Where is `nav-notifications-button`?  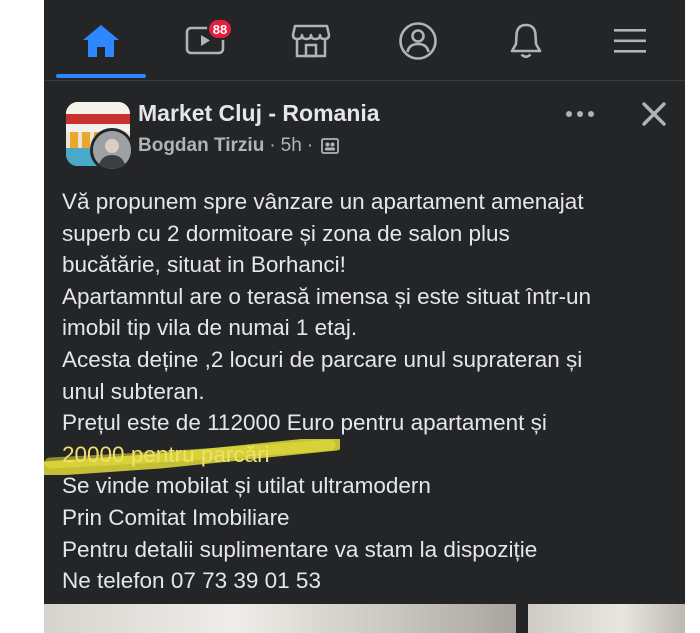
nav-notifications-button is located at coordinates (526, 41).